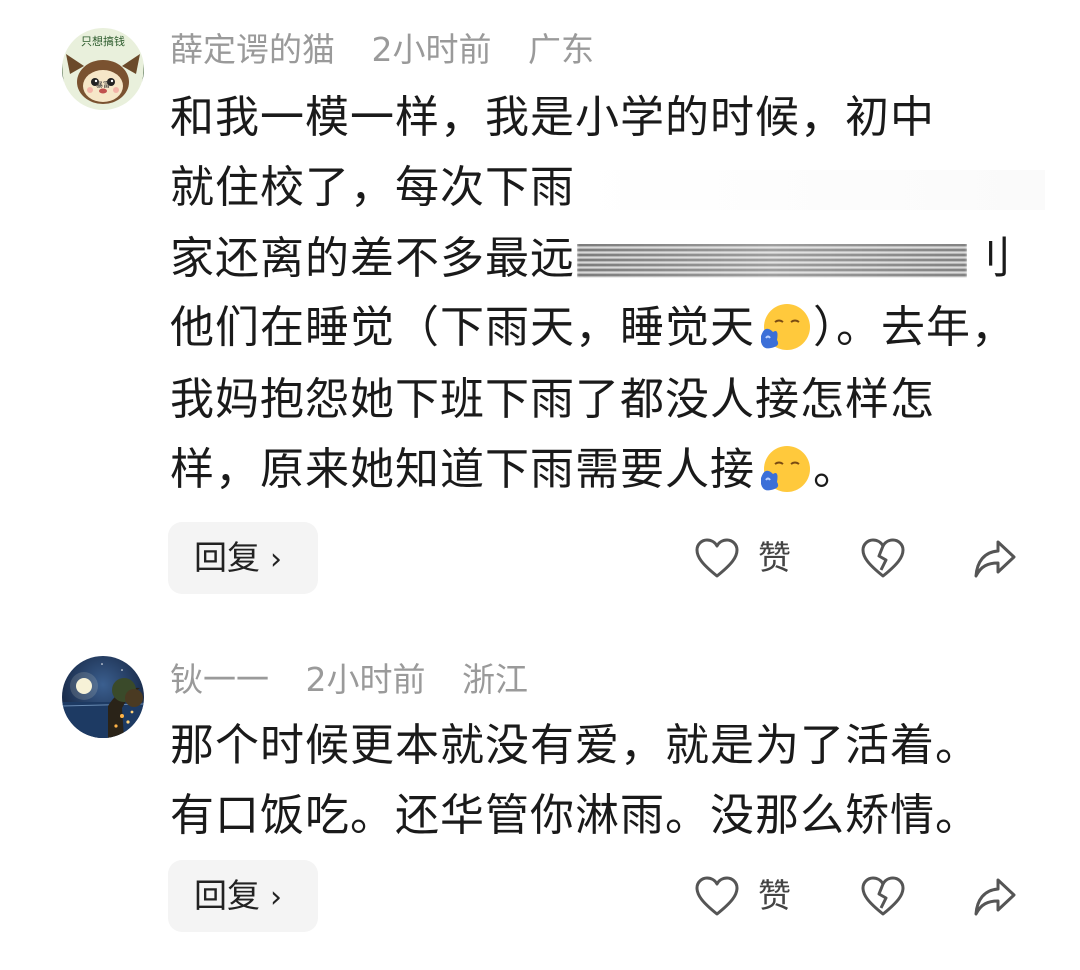 The width and height of the screenshot is (1080, 970). Describe the element at coordinates (914, 327) in the screenshot. I see `comment-text: ）。去年，` at that location.